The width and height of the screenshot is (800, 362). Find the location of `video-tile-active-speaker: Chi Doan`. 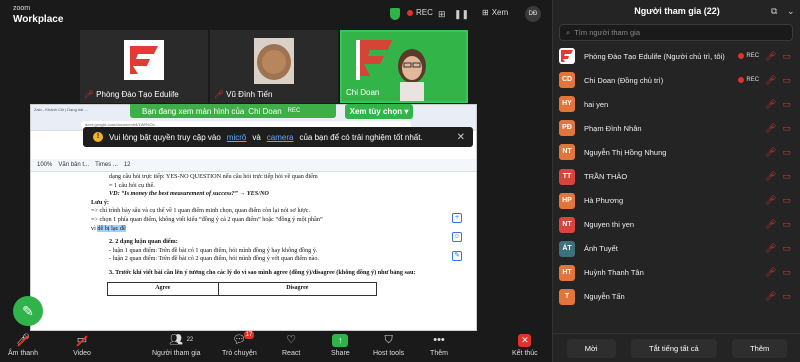

video-tile-active-speaker: Chi Doan is located at coordinates (404, 66).